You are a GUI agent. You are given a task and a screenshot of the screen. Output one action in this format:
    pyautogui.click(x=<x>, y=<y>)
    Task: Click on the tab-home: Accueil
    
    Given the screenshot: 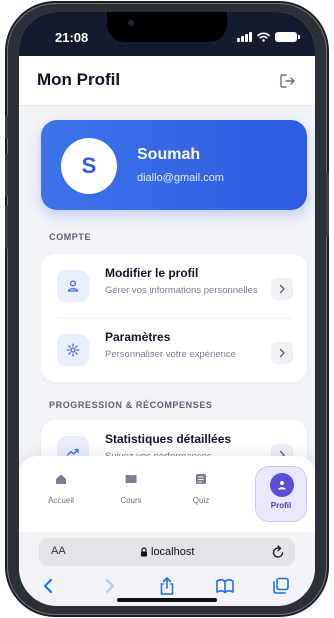 What is the action you would take?
    pyautogui.click(x=61, y=494)
    